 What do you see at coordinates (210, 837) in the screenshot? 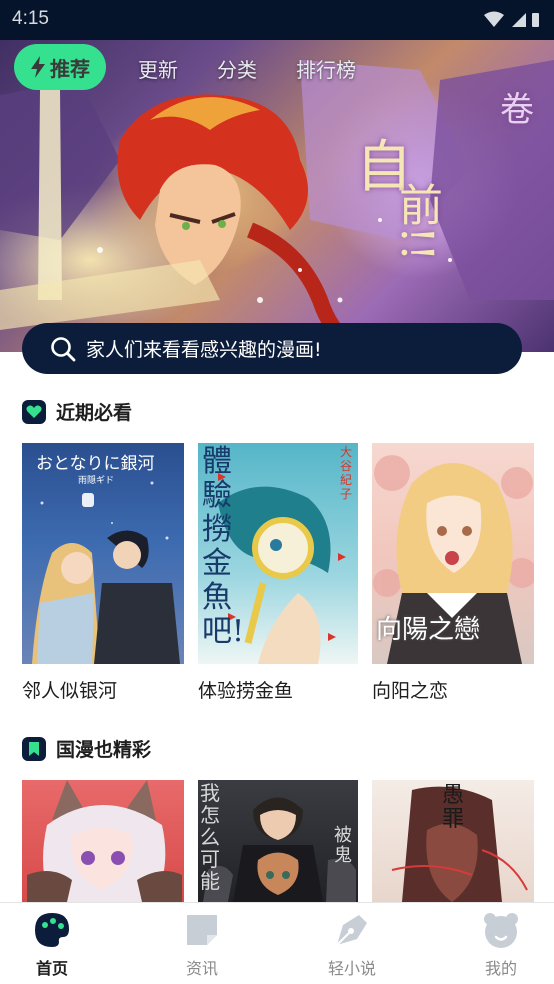
I see `cover-title-text: 我怎么可能` at bounding box center [210, 837].